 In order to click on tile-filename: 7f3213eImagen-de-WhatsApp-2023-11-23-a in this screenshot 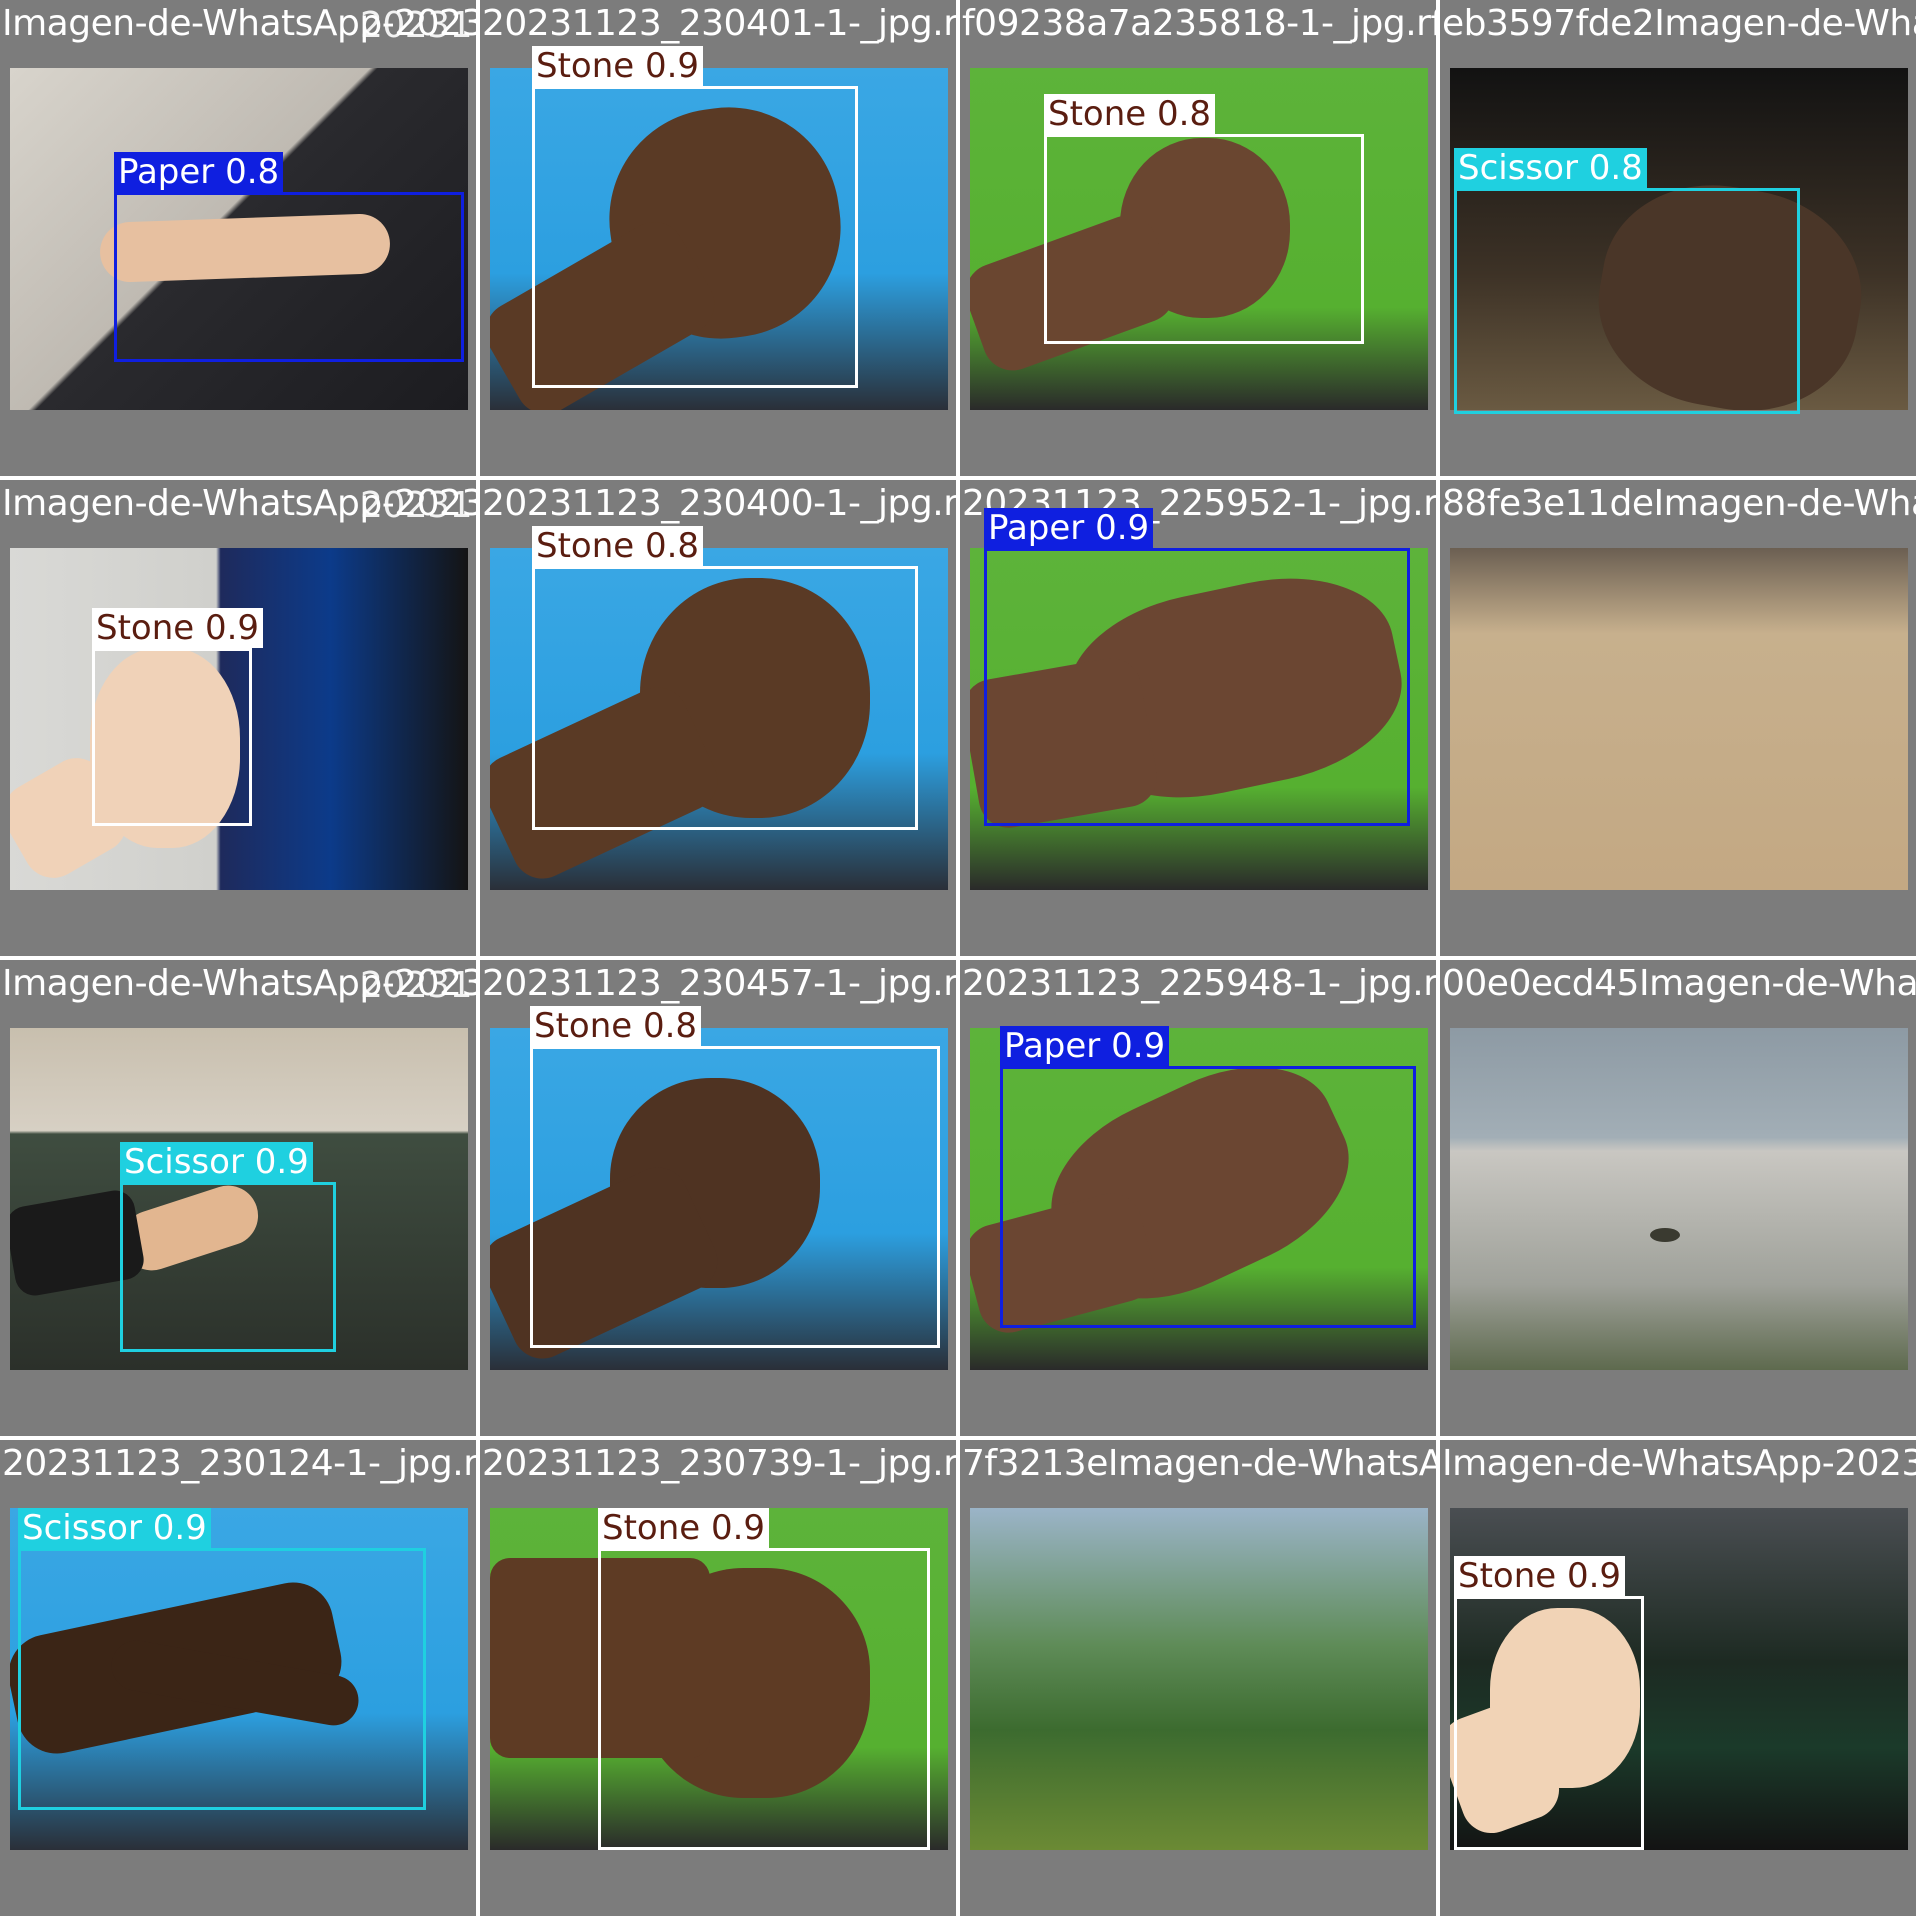, I will do `click(1199, 1463)`.